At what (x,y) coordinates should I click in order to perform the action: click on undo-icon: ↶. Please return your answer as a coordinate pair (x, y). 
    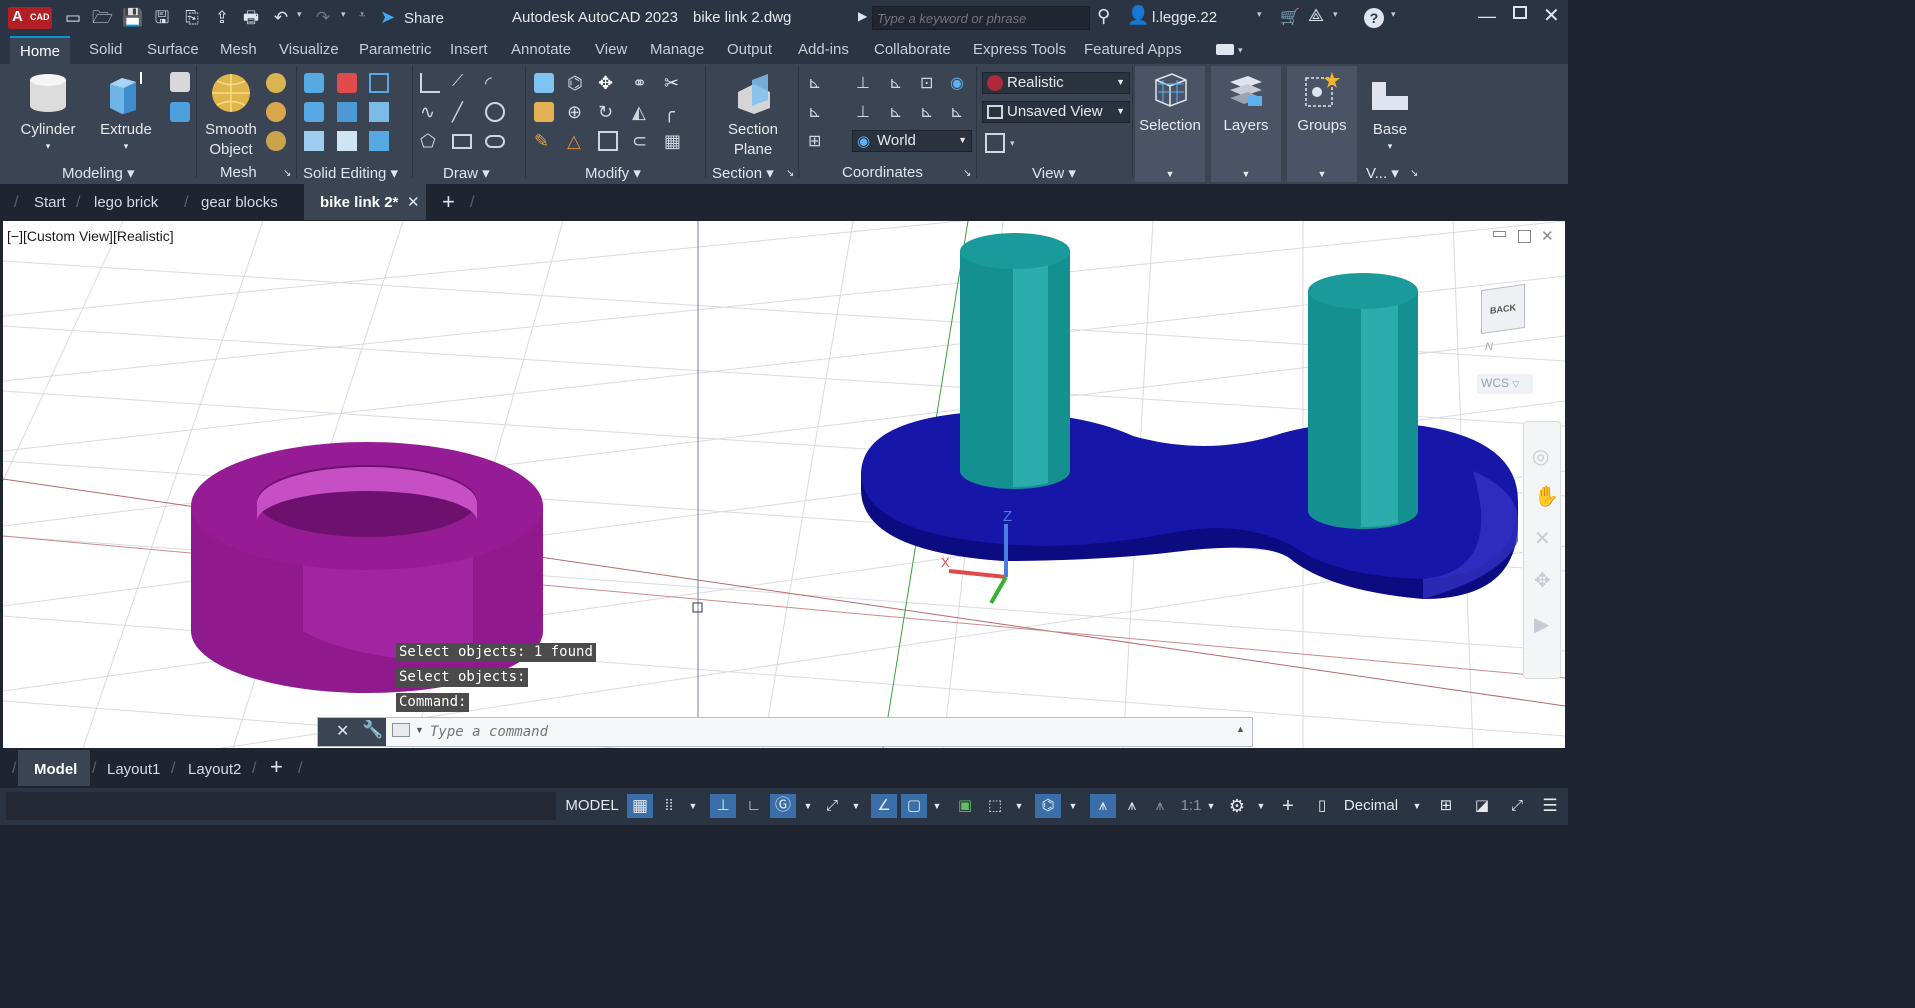
    Looking at the image, I should click on (281, 18).